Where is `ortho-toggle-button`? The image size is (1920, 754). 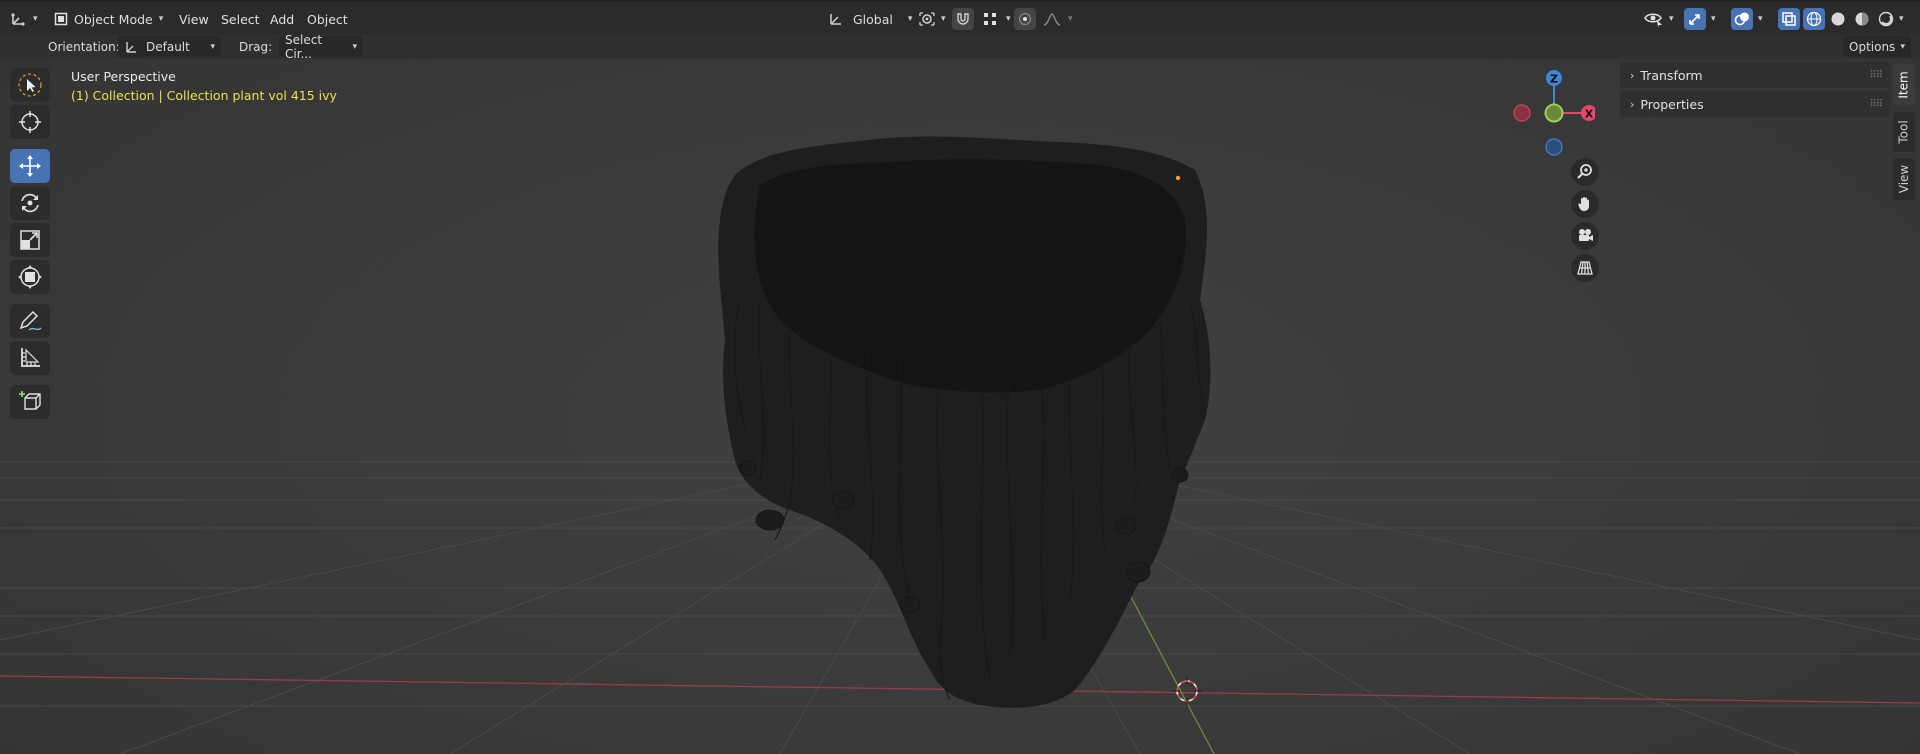 ortho-toggle-button is located at coordinates (1585, 268).